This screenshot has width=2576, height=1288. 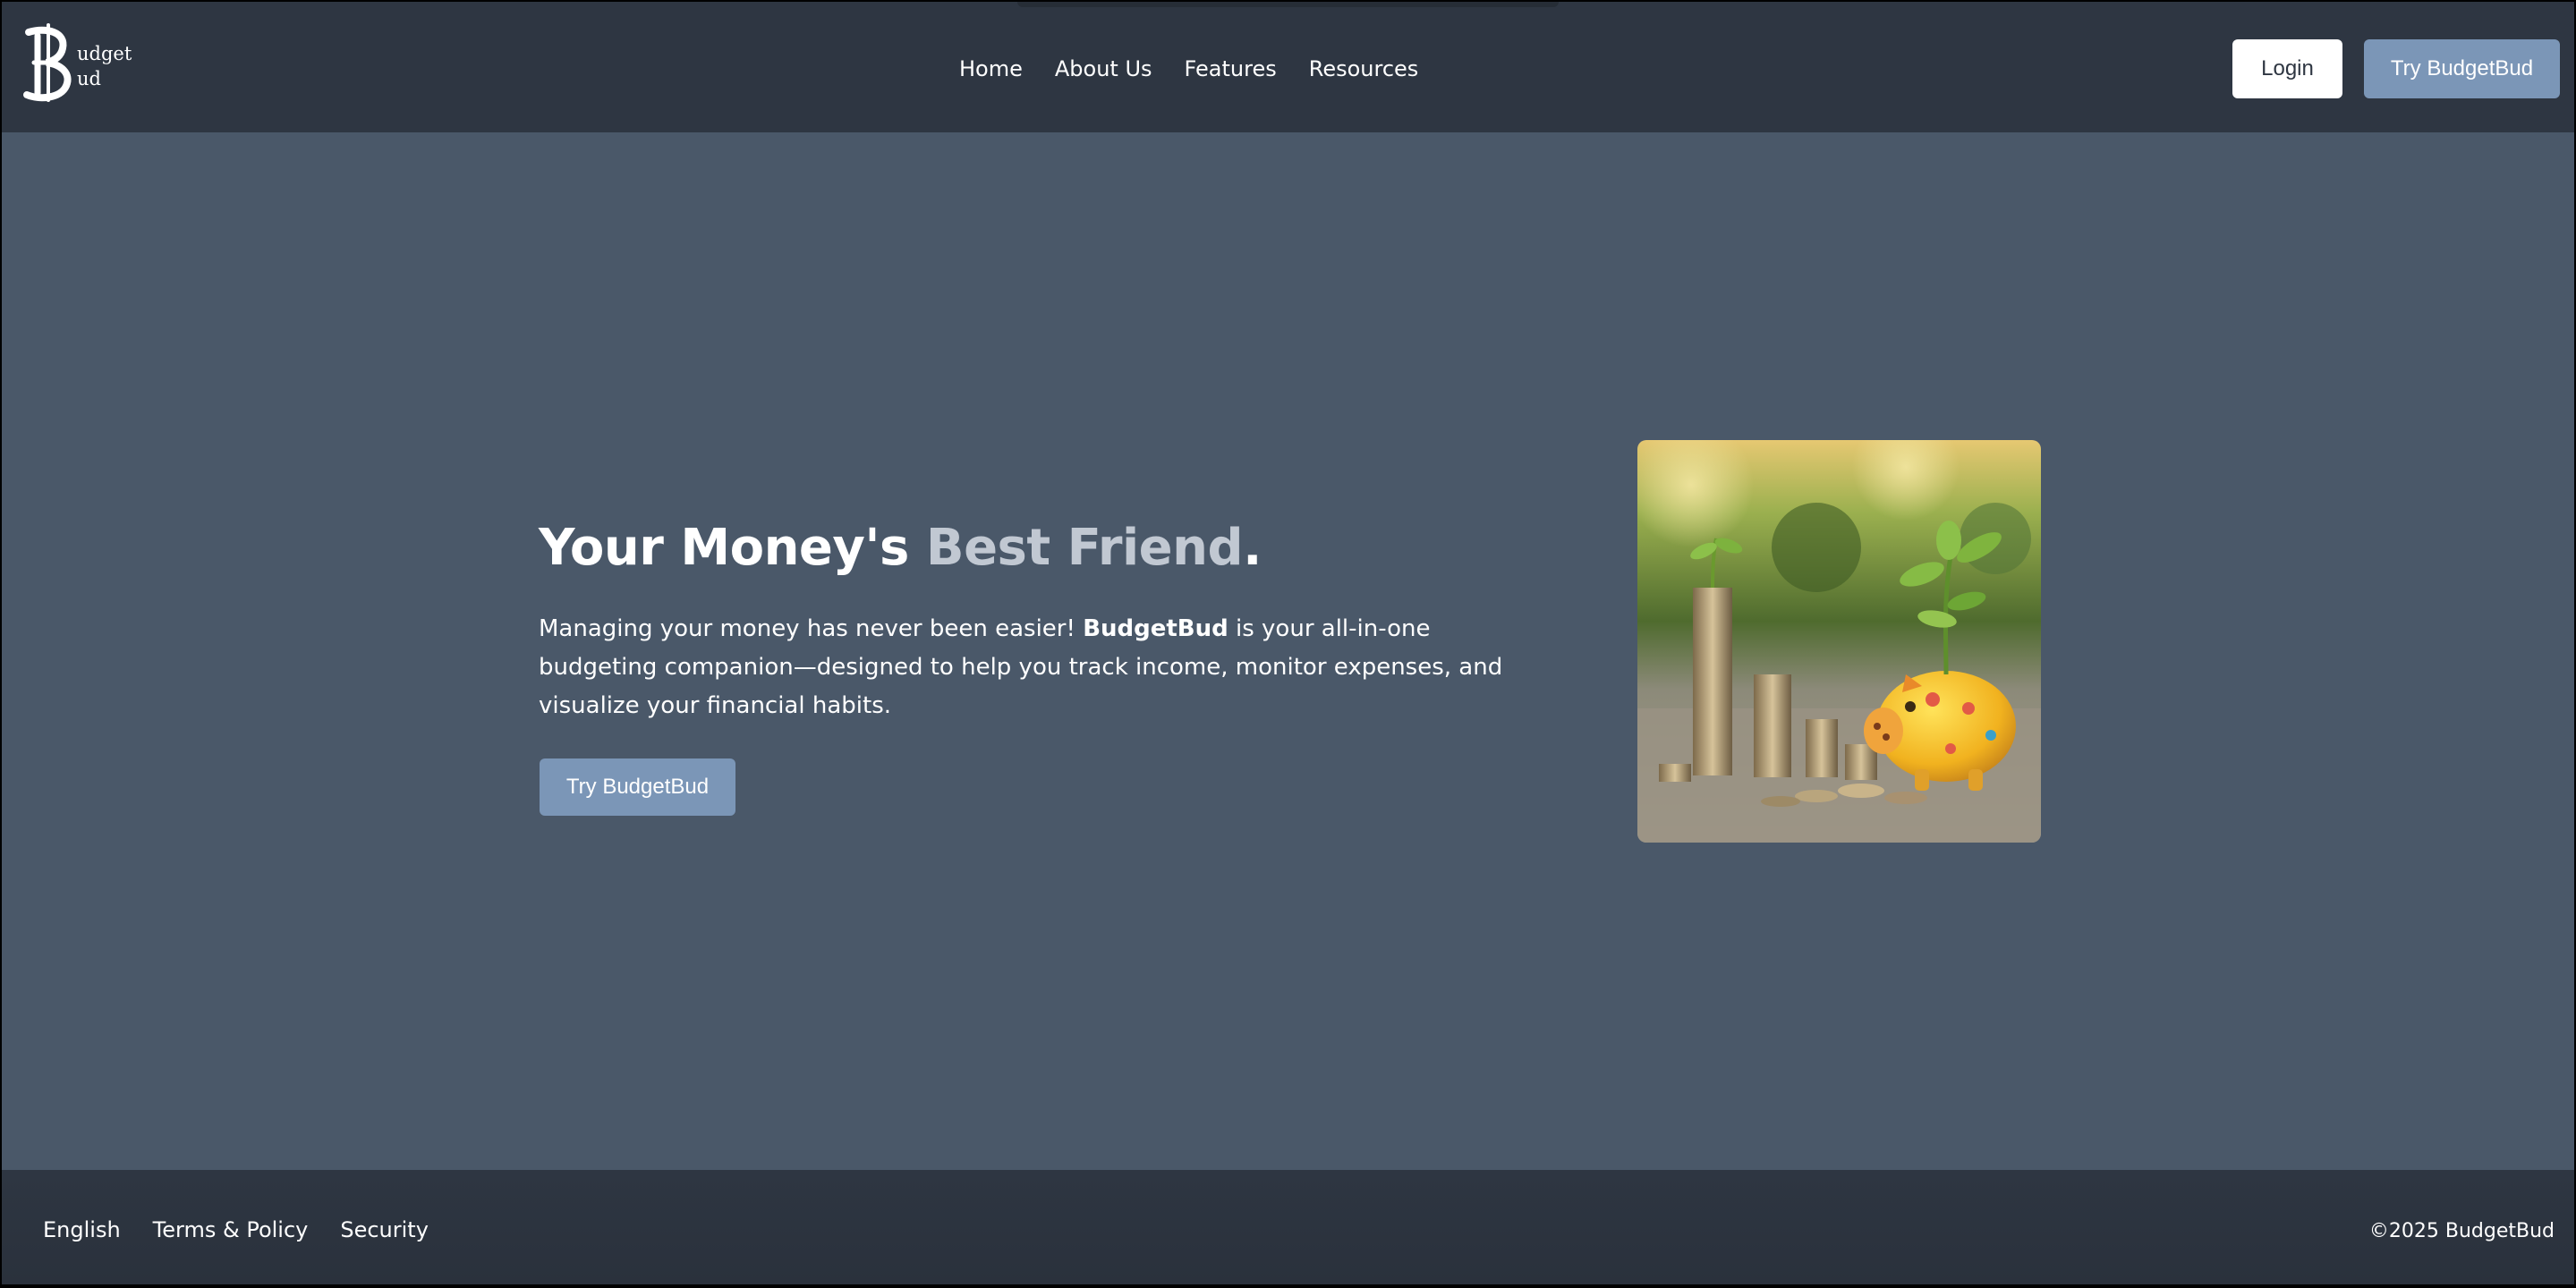 I want to click on copyright-text: ©2025 BudgetBud, so click(x=2461, y=1231).